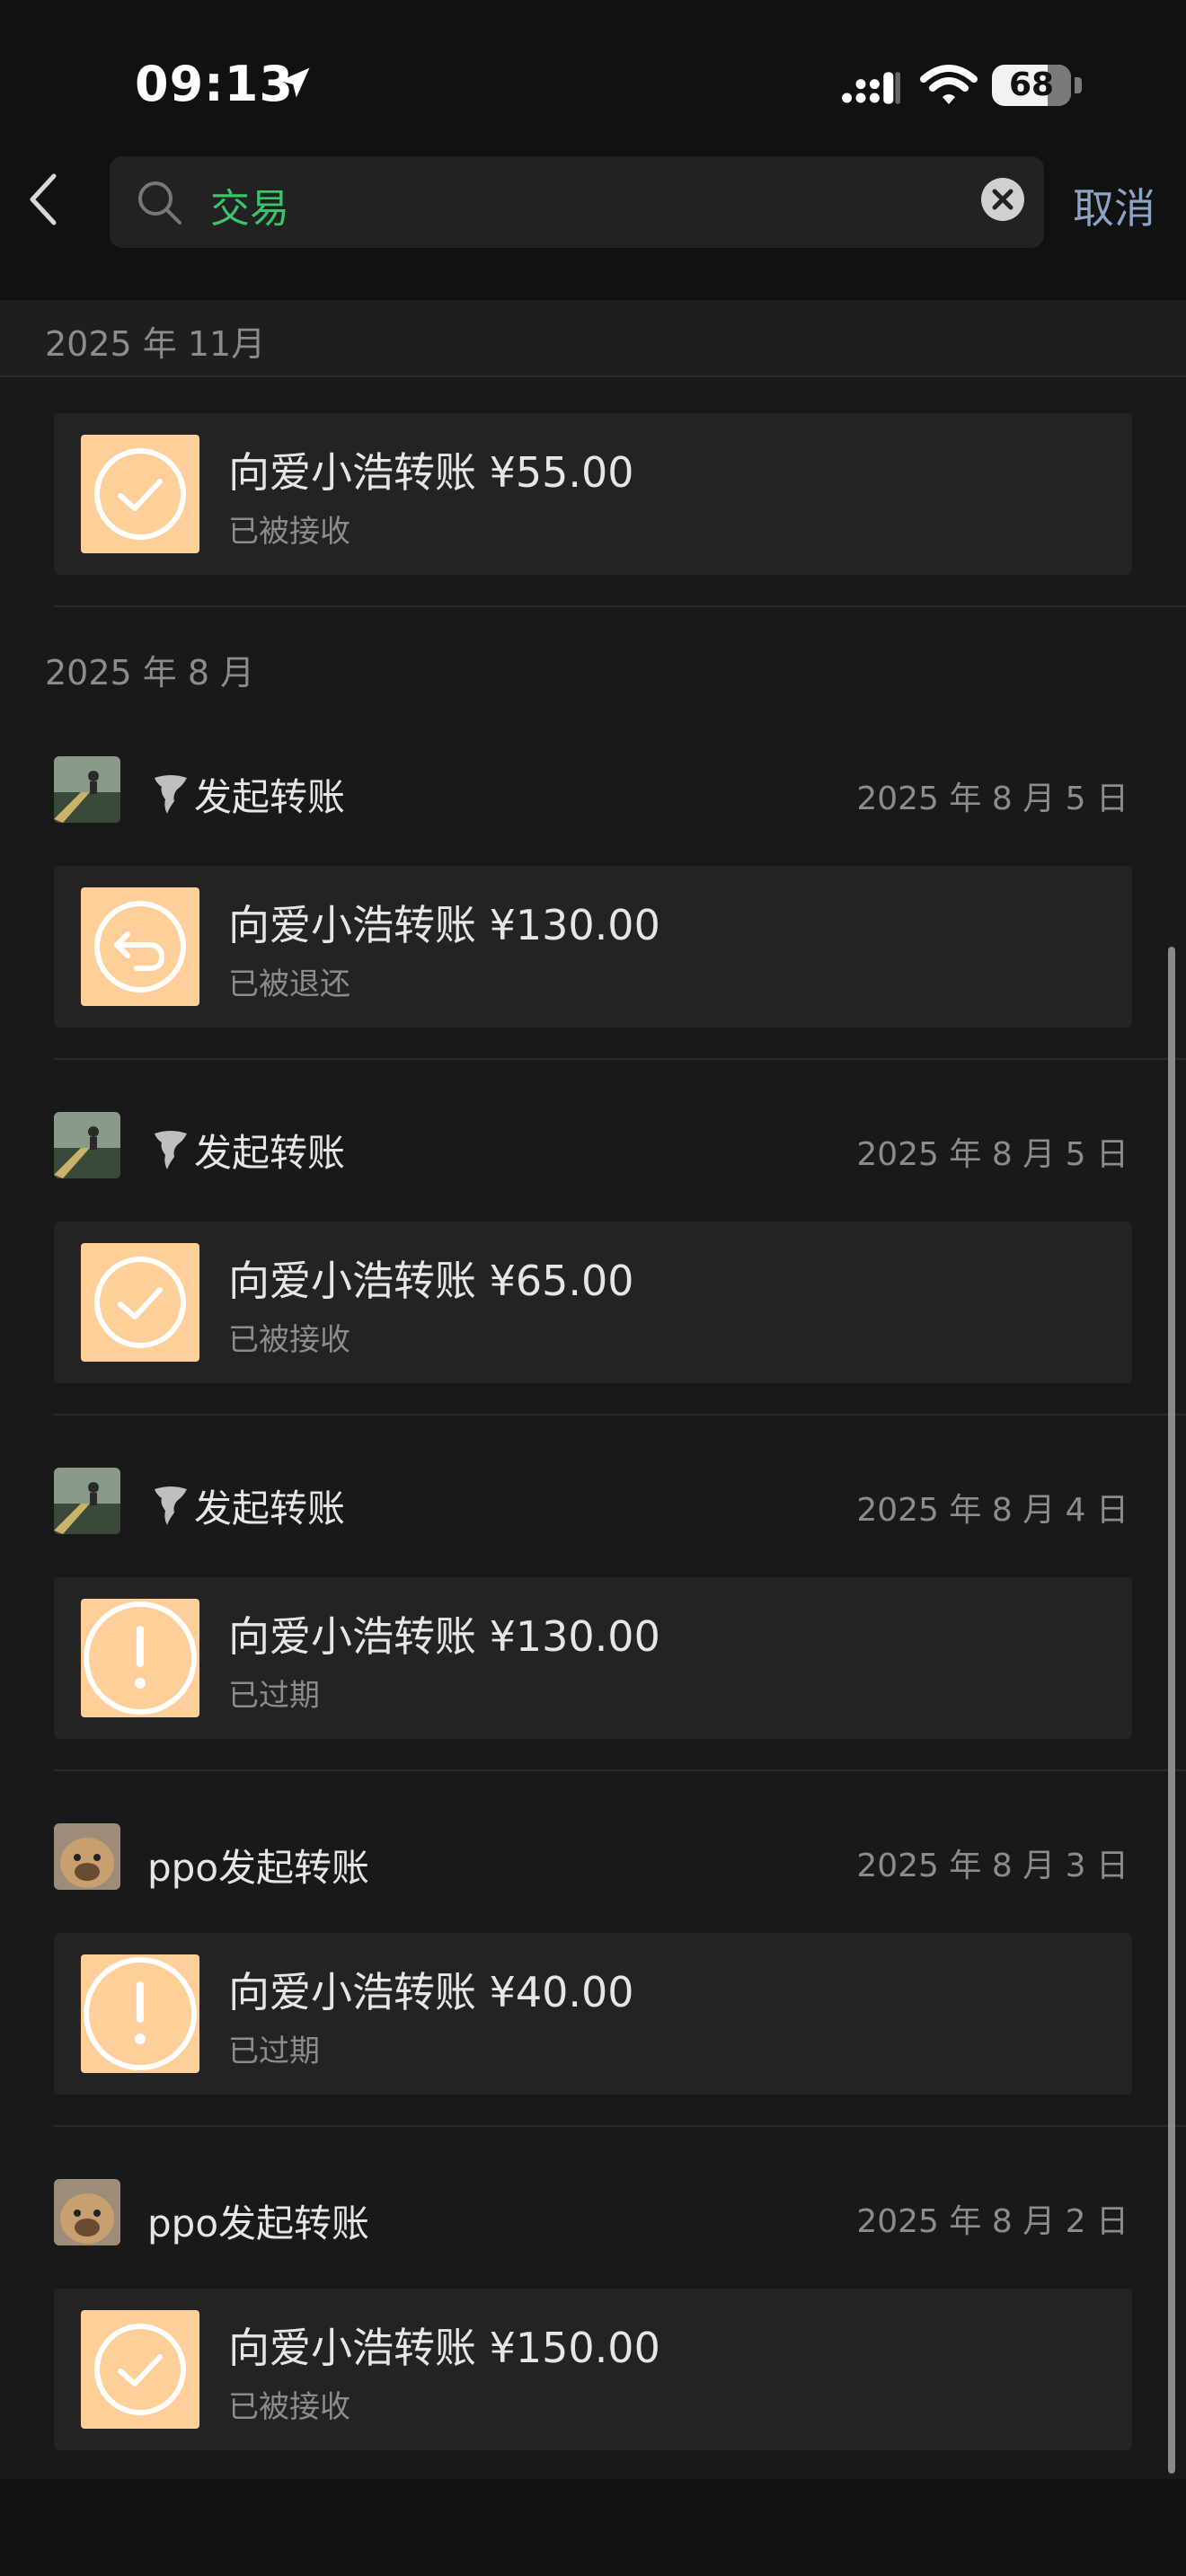  Describe the element at coordinates (871, 88) in the screenshot. I see `cellular-signal-icon` at that location.